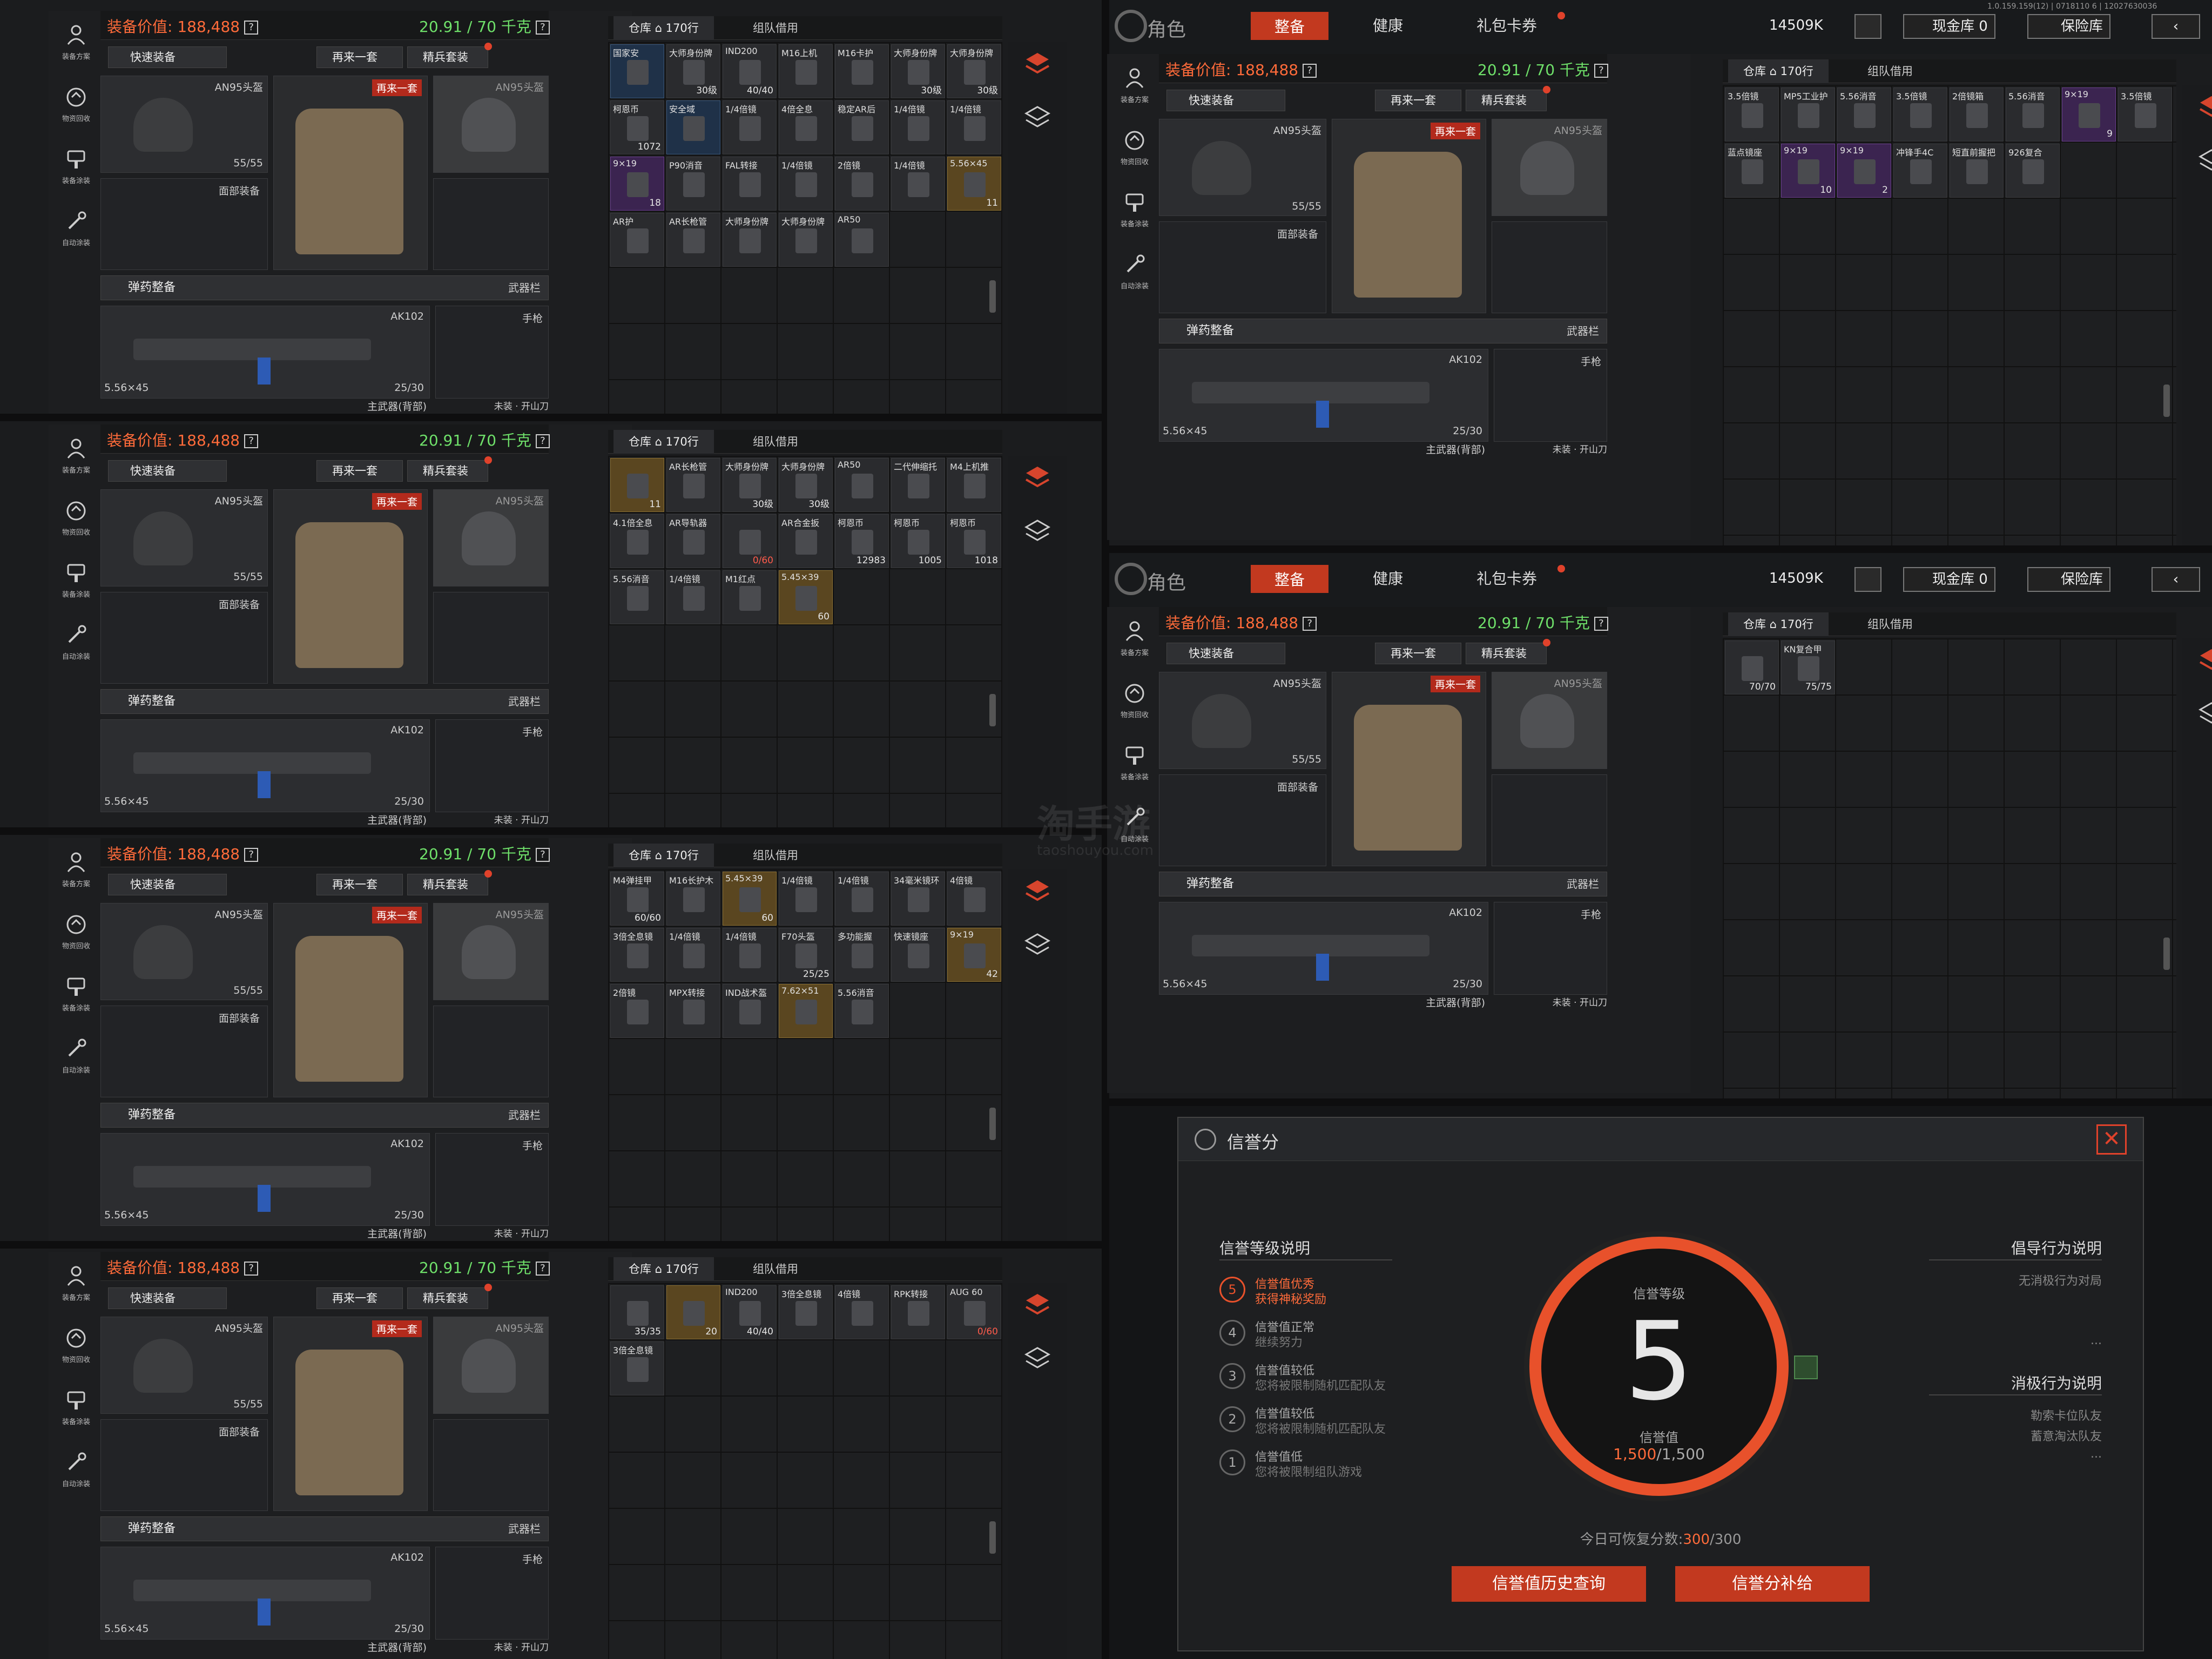  Describe the element at coordinates (693, 184) in the screenshot. I see `inventory-item: P90消音` at that location.